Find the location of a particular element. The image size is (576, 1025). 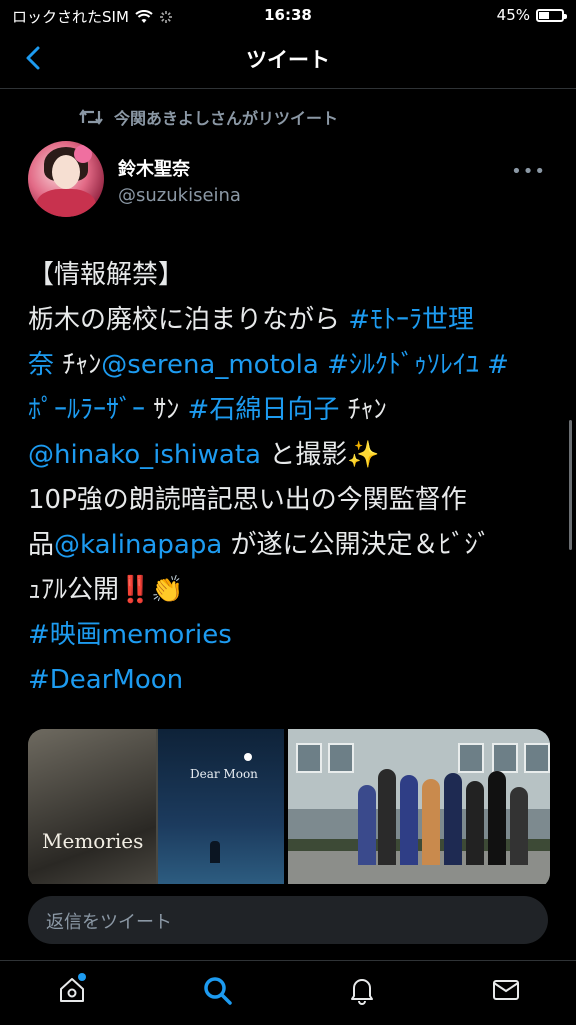

hashtag-link: # is located at coordinates (498, 365).